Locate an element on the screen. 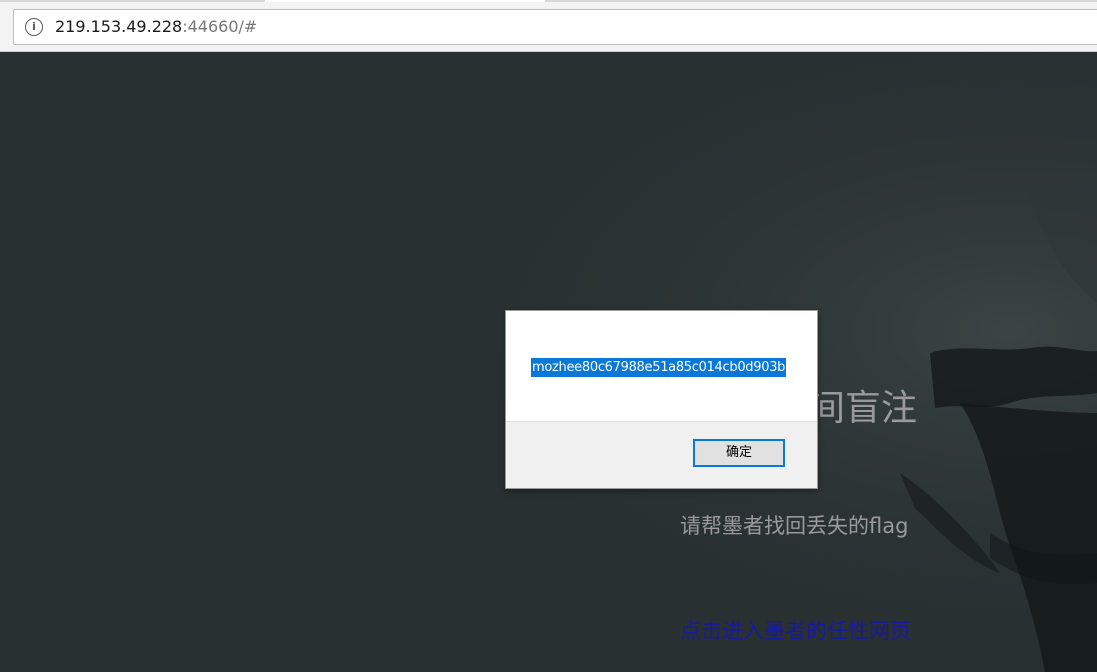 This screenshot has width=1097, height=672. url-text: 219.153.49.228:44660/# is located at coordinates (156, 27).